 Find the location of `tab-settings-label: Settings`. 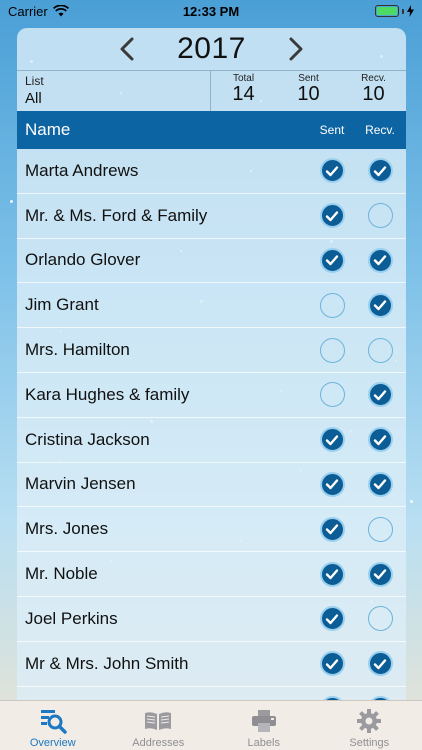

tab-settings-label: Settings is located at coordinates (369, 743).